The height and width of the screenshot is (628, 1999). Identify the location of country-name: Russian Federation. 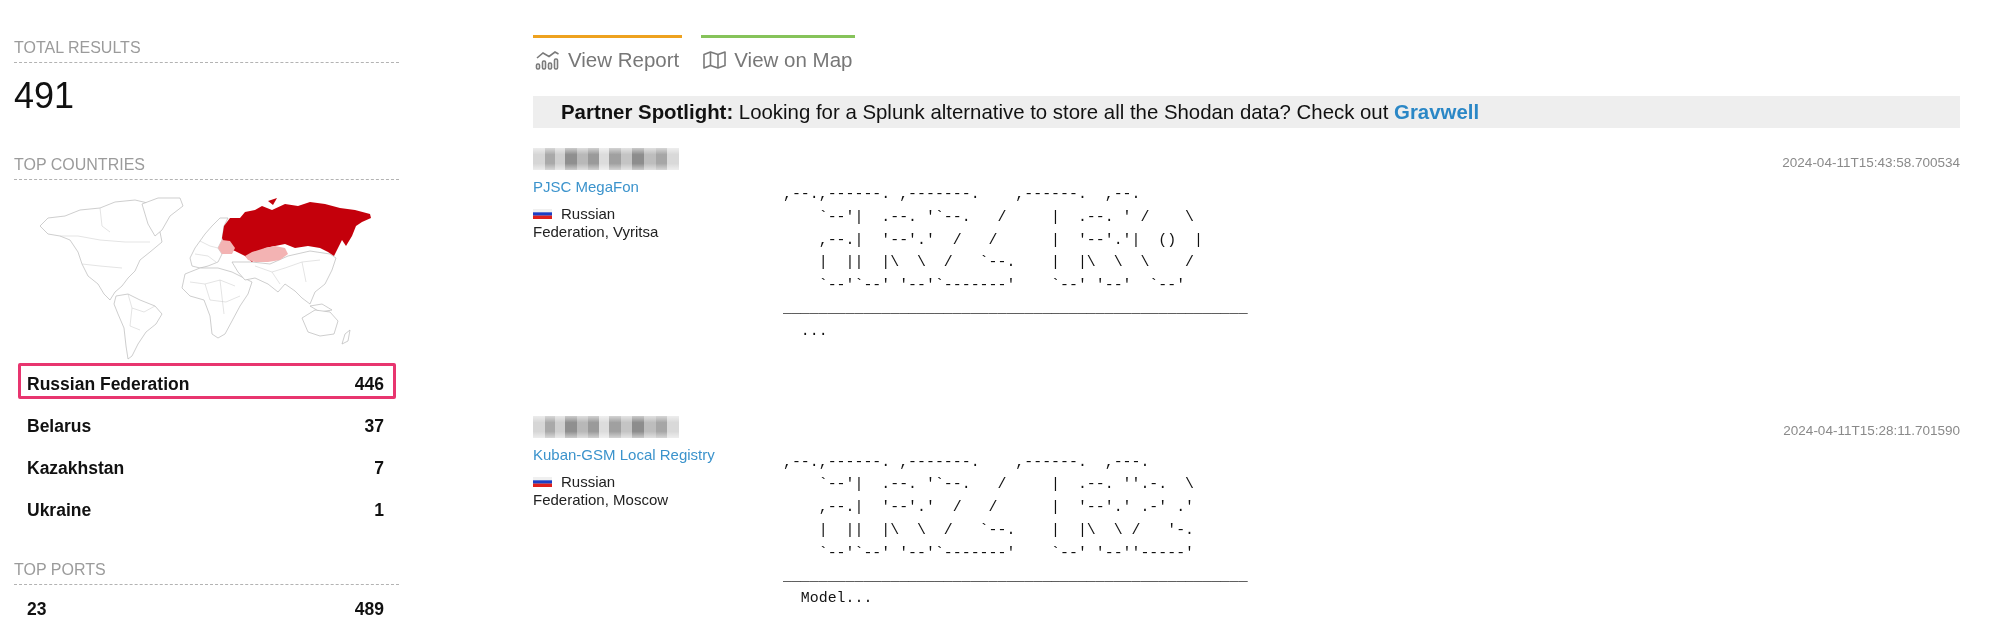
(108, 384).